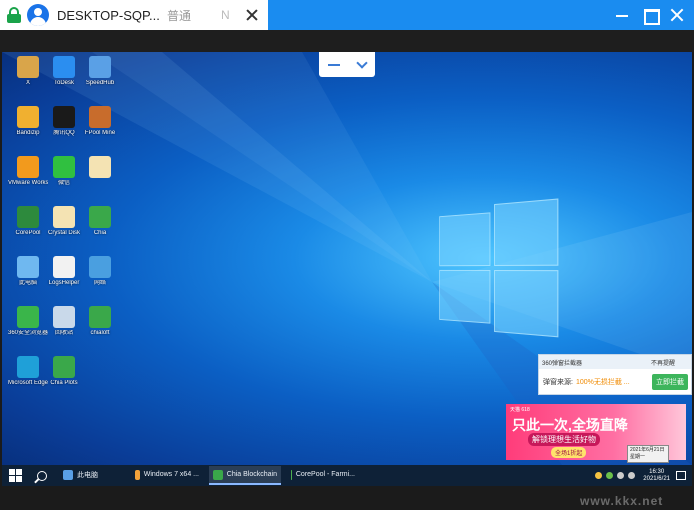 The image size is (694, 510). What do you see at coordinates (650, 15) in the screenshot?
I see `maximize-button` at bounding box center [650, 15].